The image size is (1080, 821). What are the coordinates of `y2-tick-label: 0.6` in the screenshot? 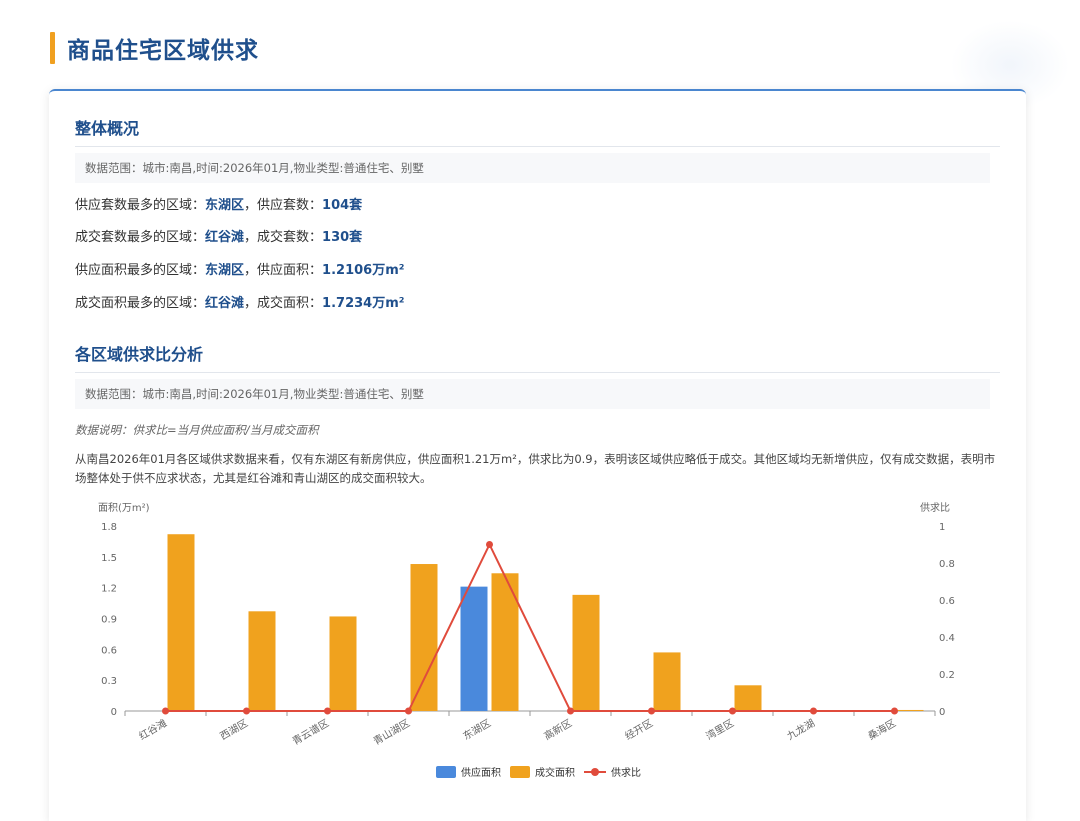 It's located at (947, 601).